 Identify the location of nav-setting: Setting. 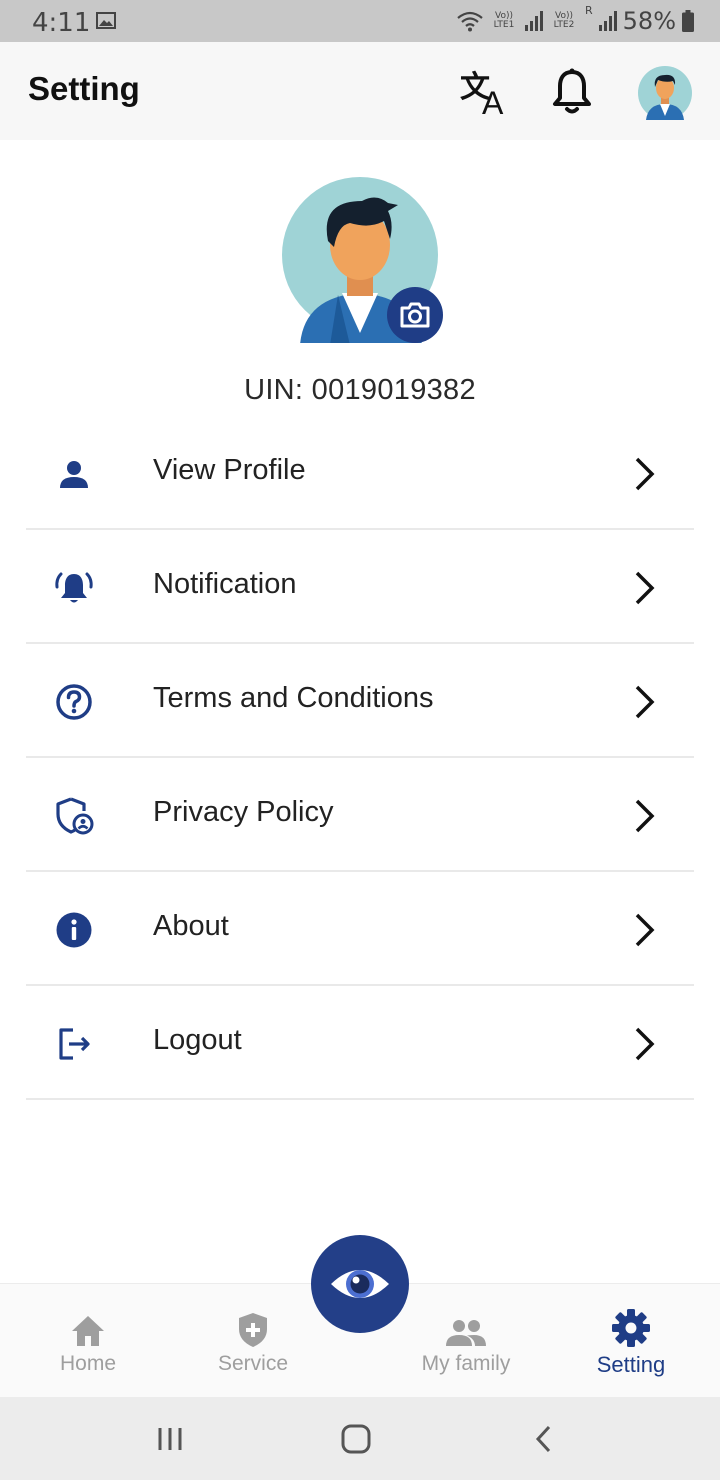
(631, 1343).